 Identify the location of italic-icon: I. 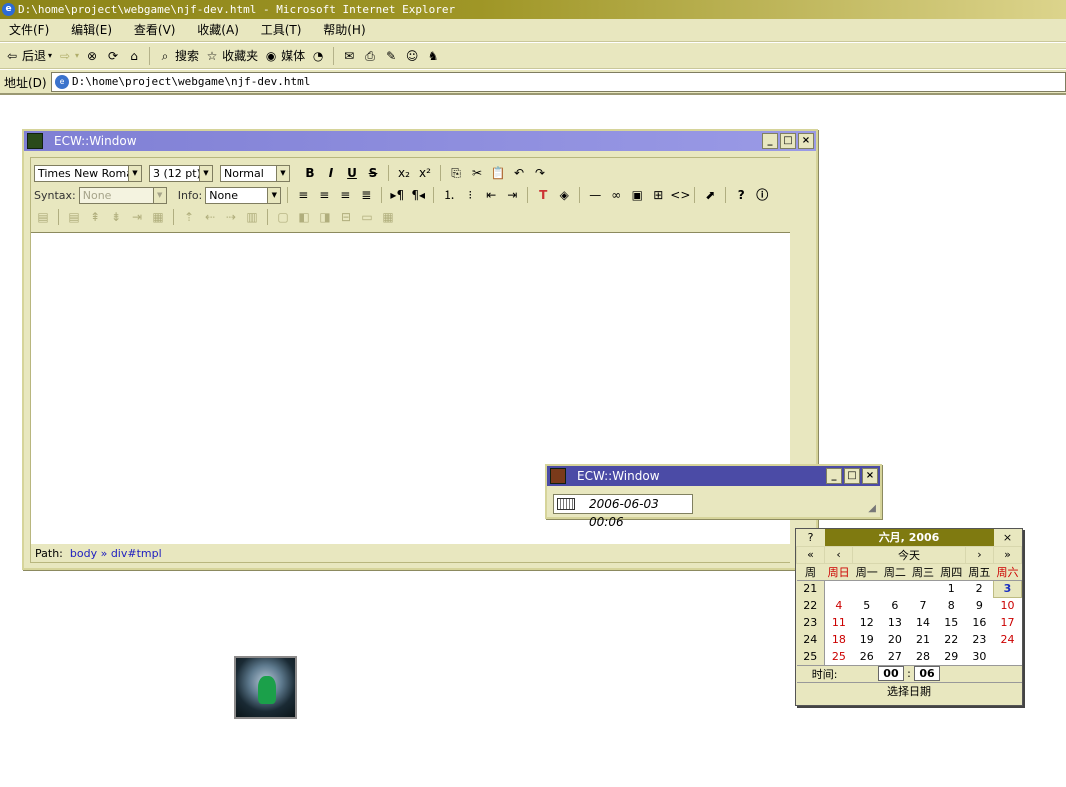
(331, 173).